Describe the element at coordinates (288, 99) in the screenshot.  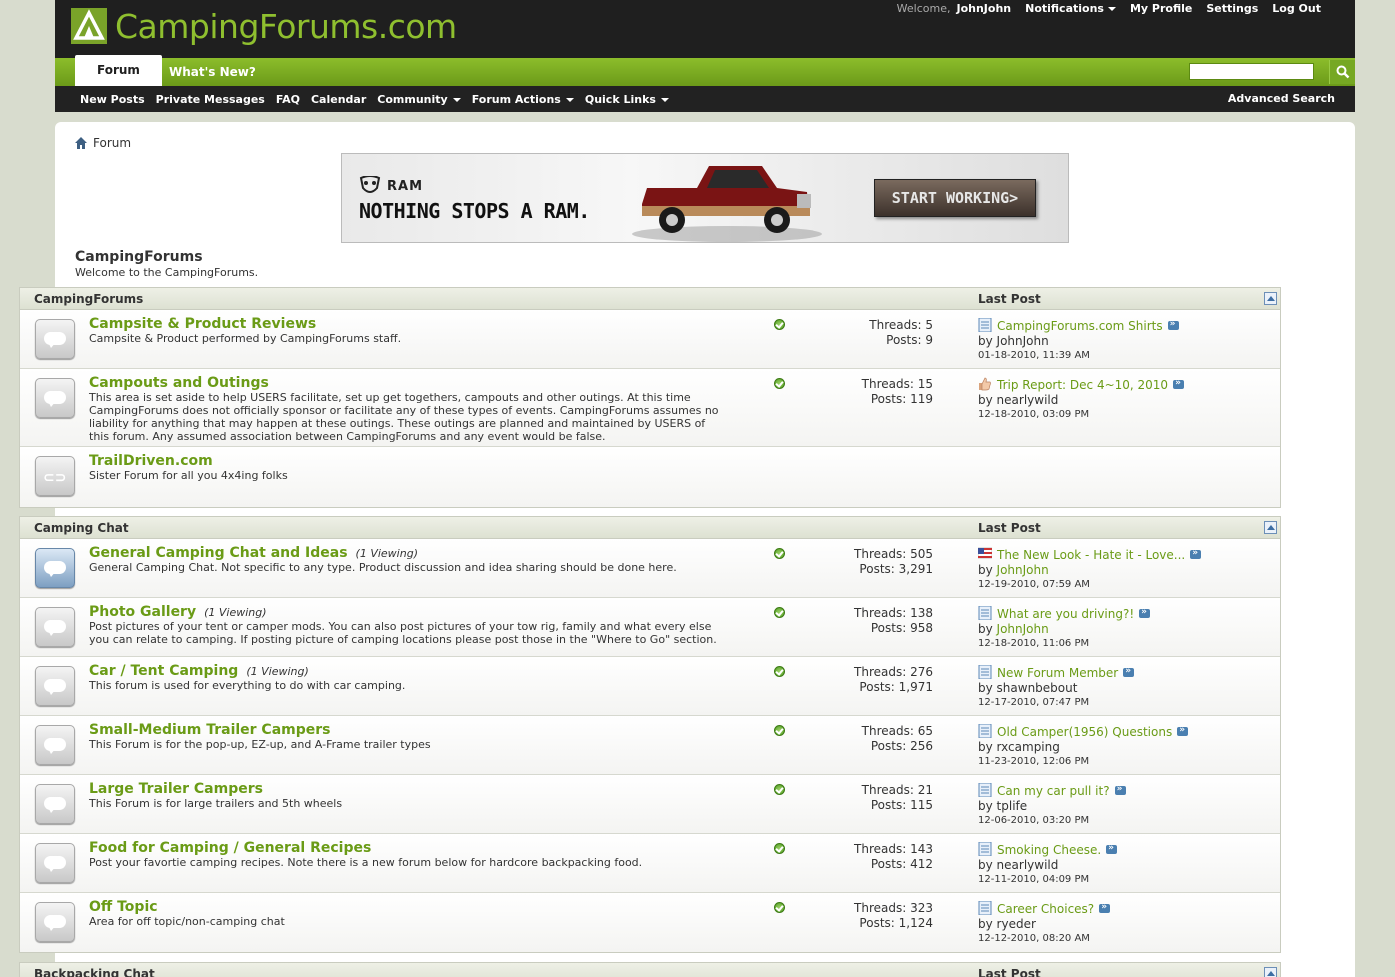
I see `faq-link: FAQ` at that location.